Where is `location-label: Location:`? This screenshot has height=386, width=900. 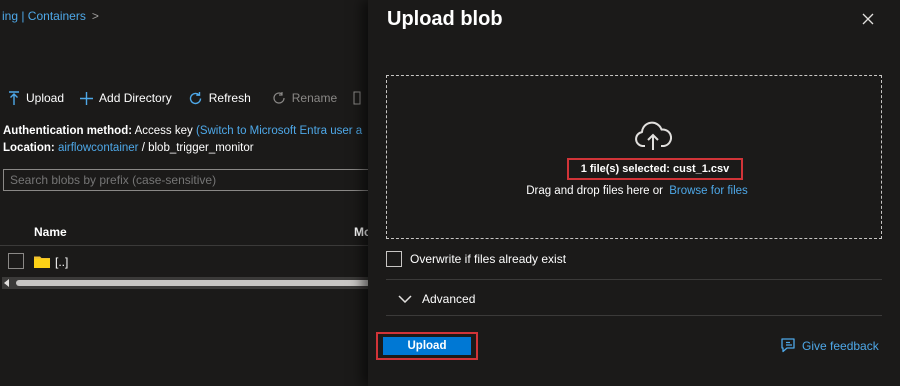 location-label: Location: is located at coordinates (29, 148).